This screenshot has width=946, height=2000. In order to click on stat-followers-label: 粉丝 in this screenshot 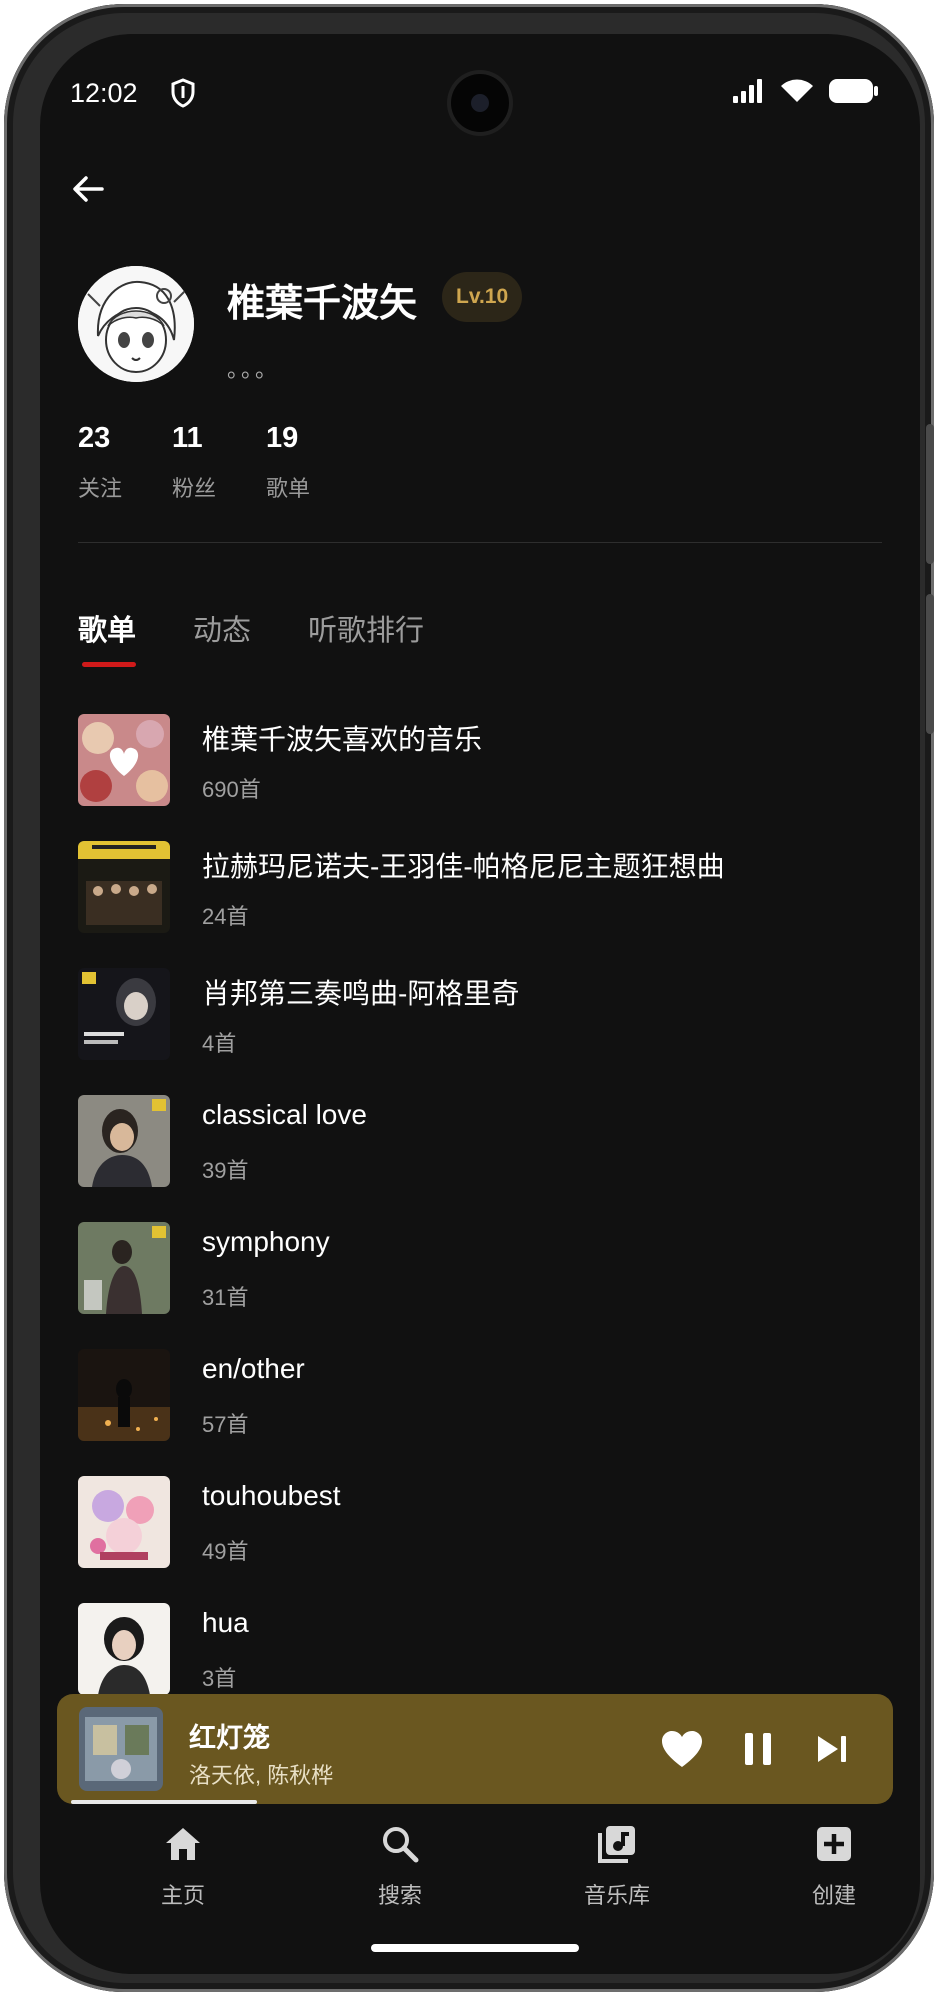, I will do `click(194, 488)`.